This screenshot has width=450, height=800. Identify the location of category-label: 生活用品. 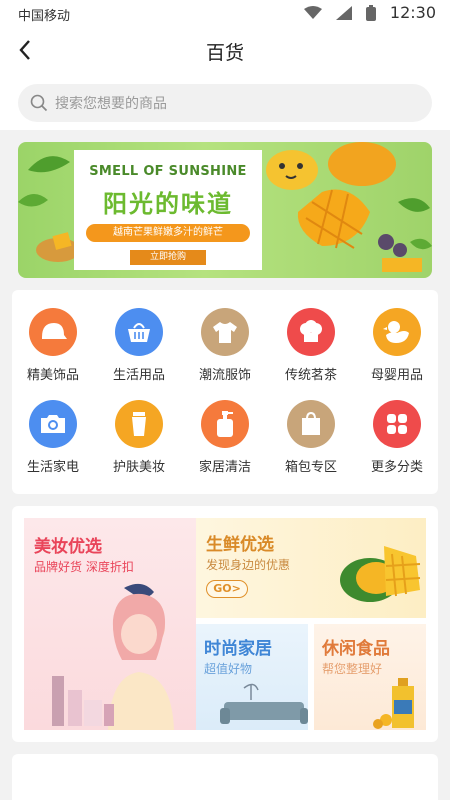
(138, 375).